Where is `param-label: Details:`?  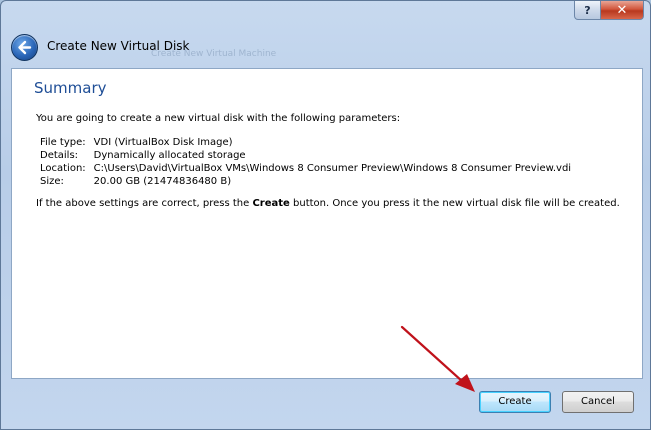
param-label: Details: is located at coordinates (59, 155).